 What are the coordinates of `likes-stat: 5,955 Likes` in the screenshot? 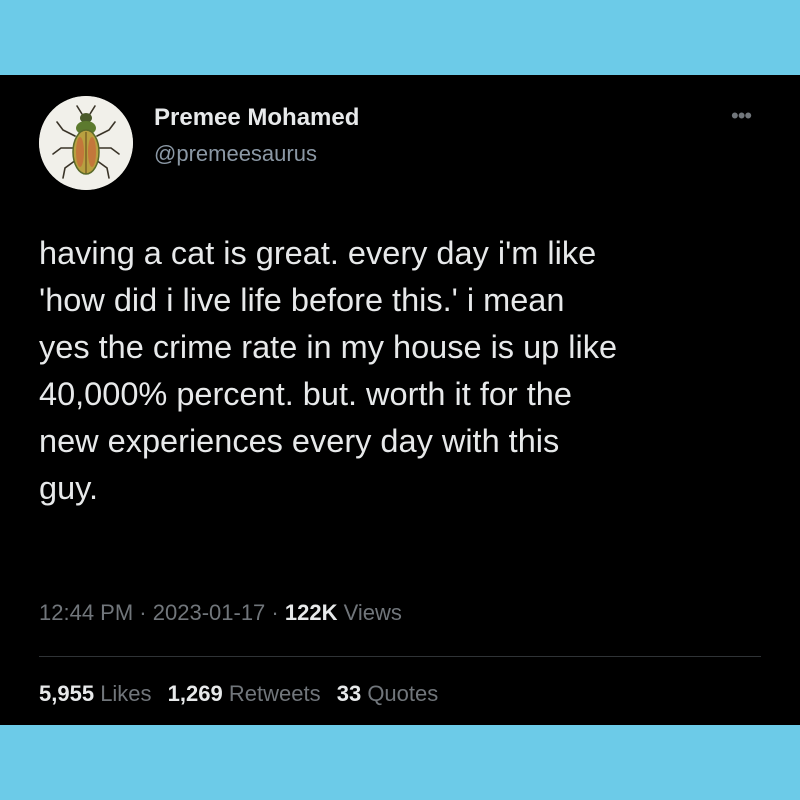 It's located at (95, 693).